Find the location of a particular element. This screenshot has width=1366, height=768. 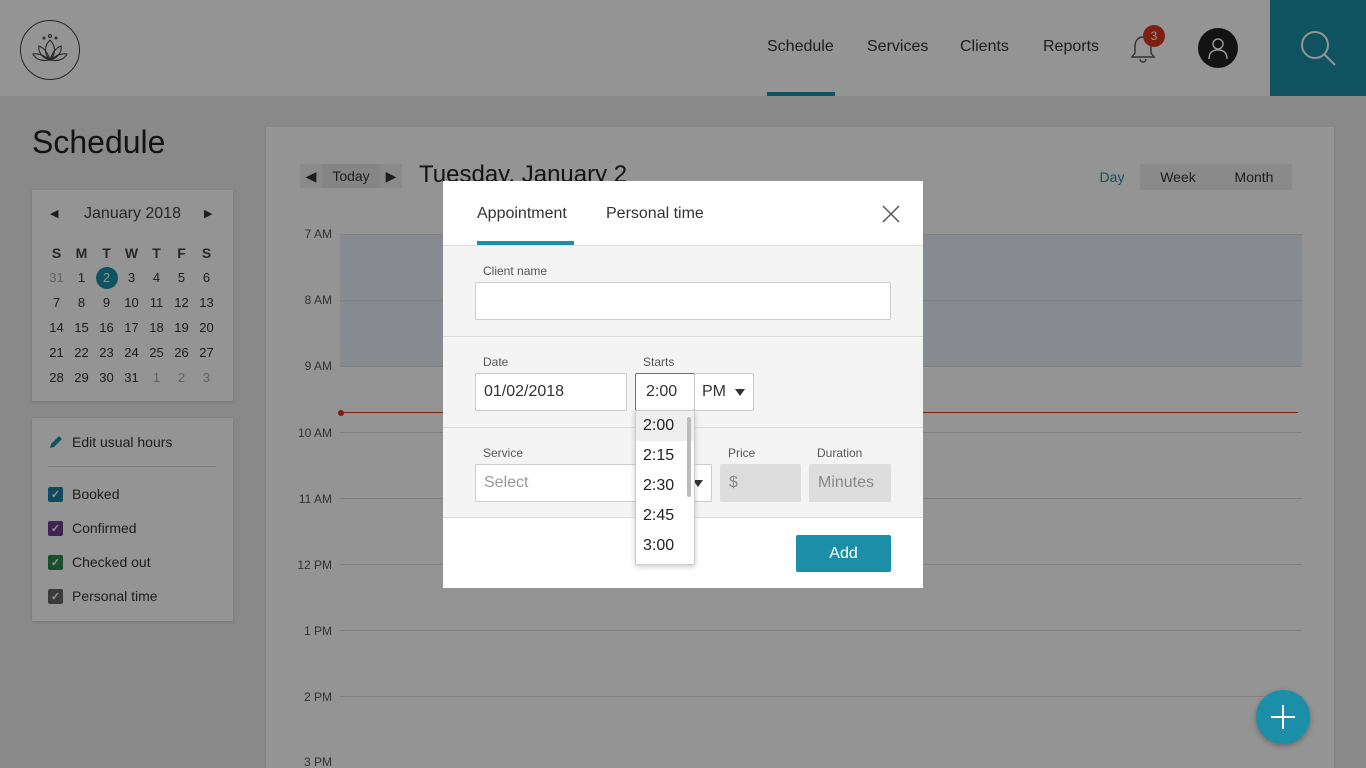

starts-label: Starts is located at coordinates (659, 362).